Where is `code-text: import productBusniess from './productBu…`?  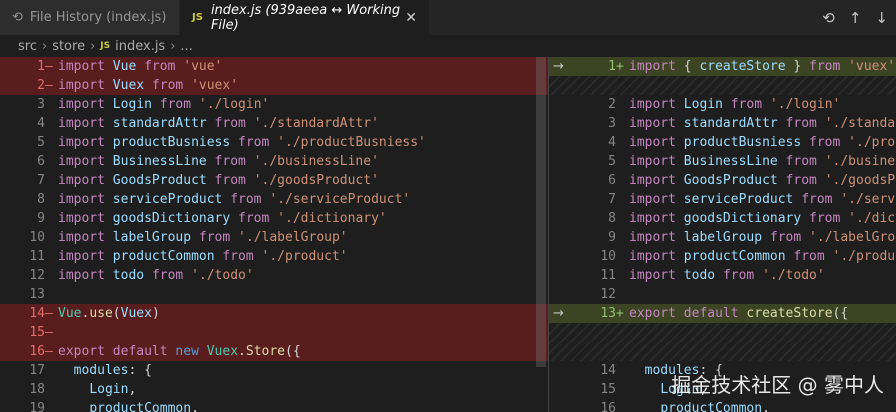 code-text: import productBusniess from './productBu… is located at coordinates (762, 142).